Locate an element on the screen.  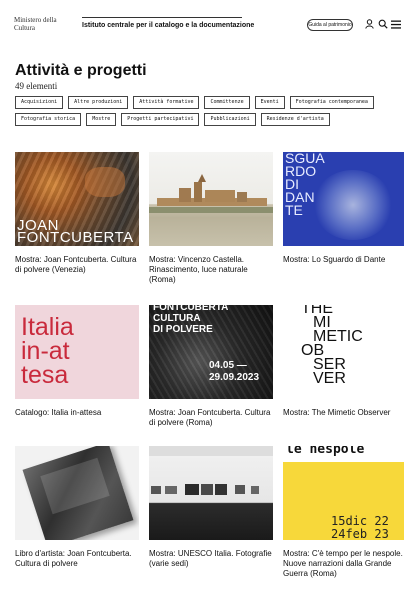
ministry-line-1: Ministero della is located at coordinates (35, 20).